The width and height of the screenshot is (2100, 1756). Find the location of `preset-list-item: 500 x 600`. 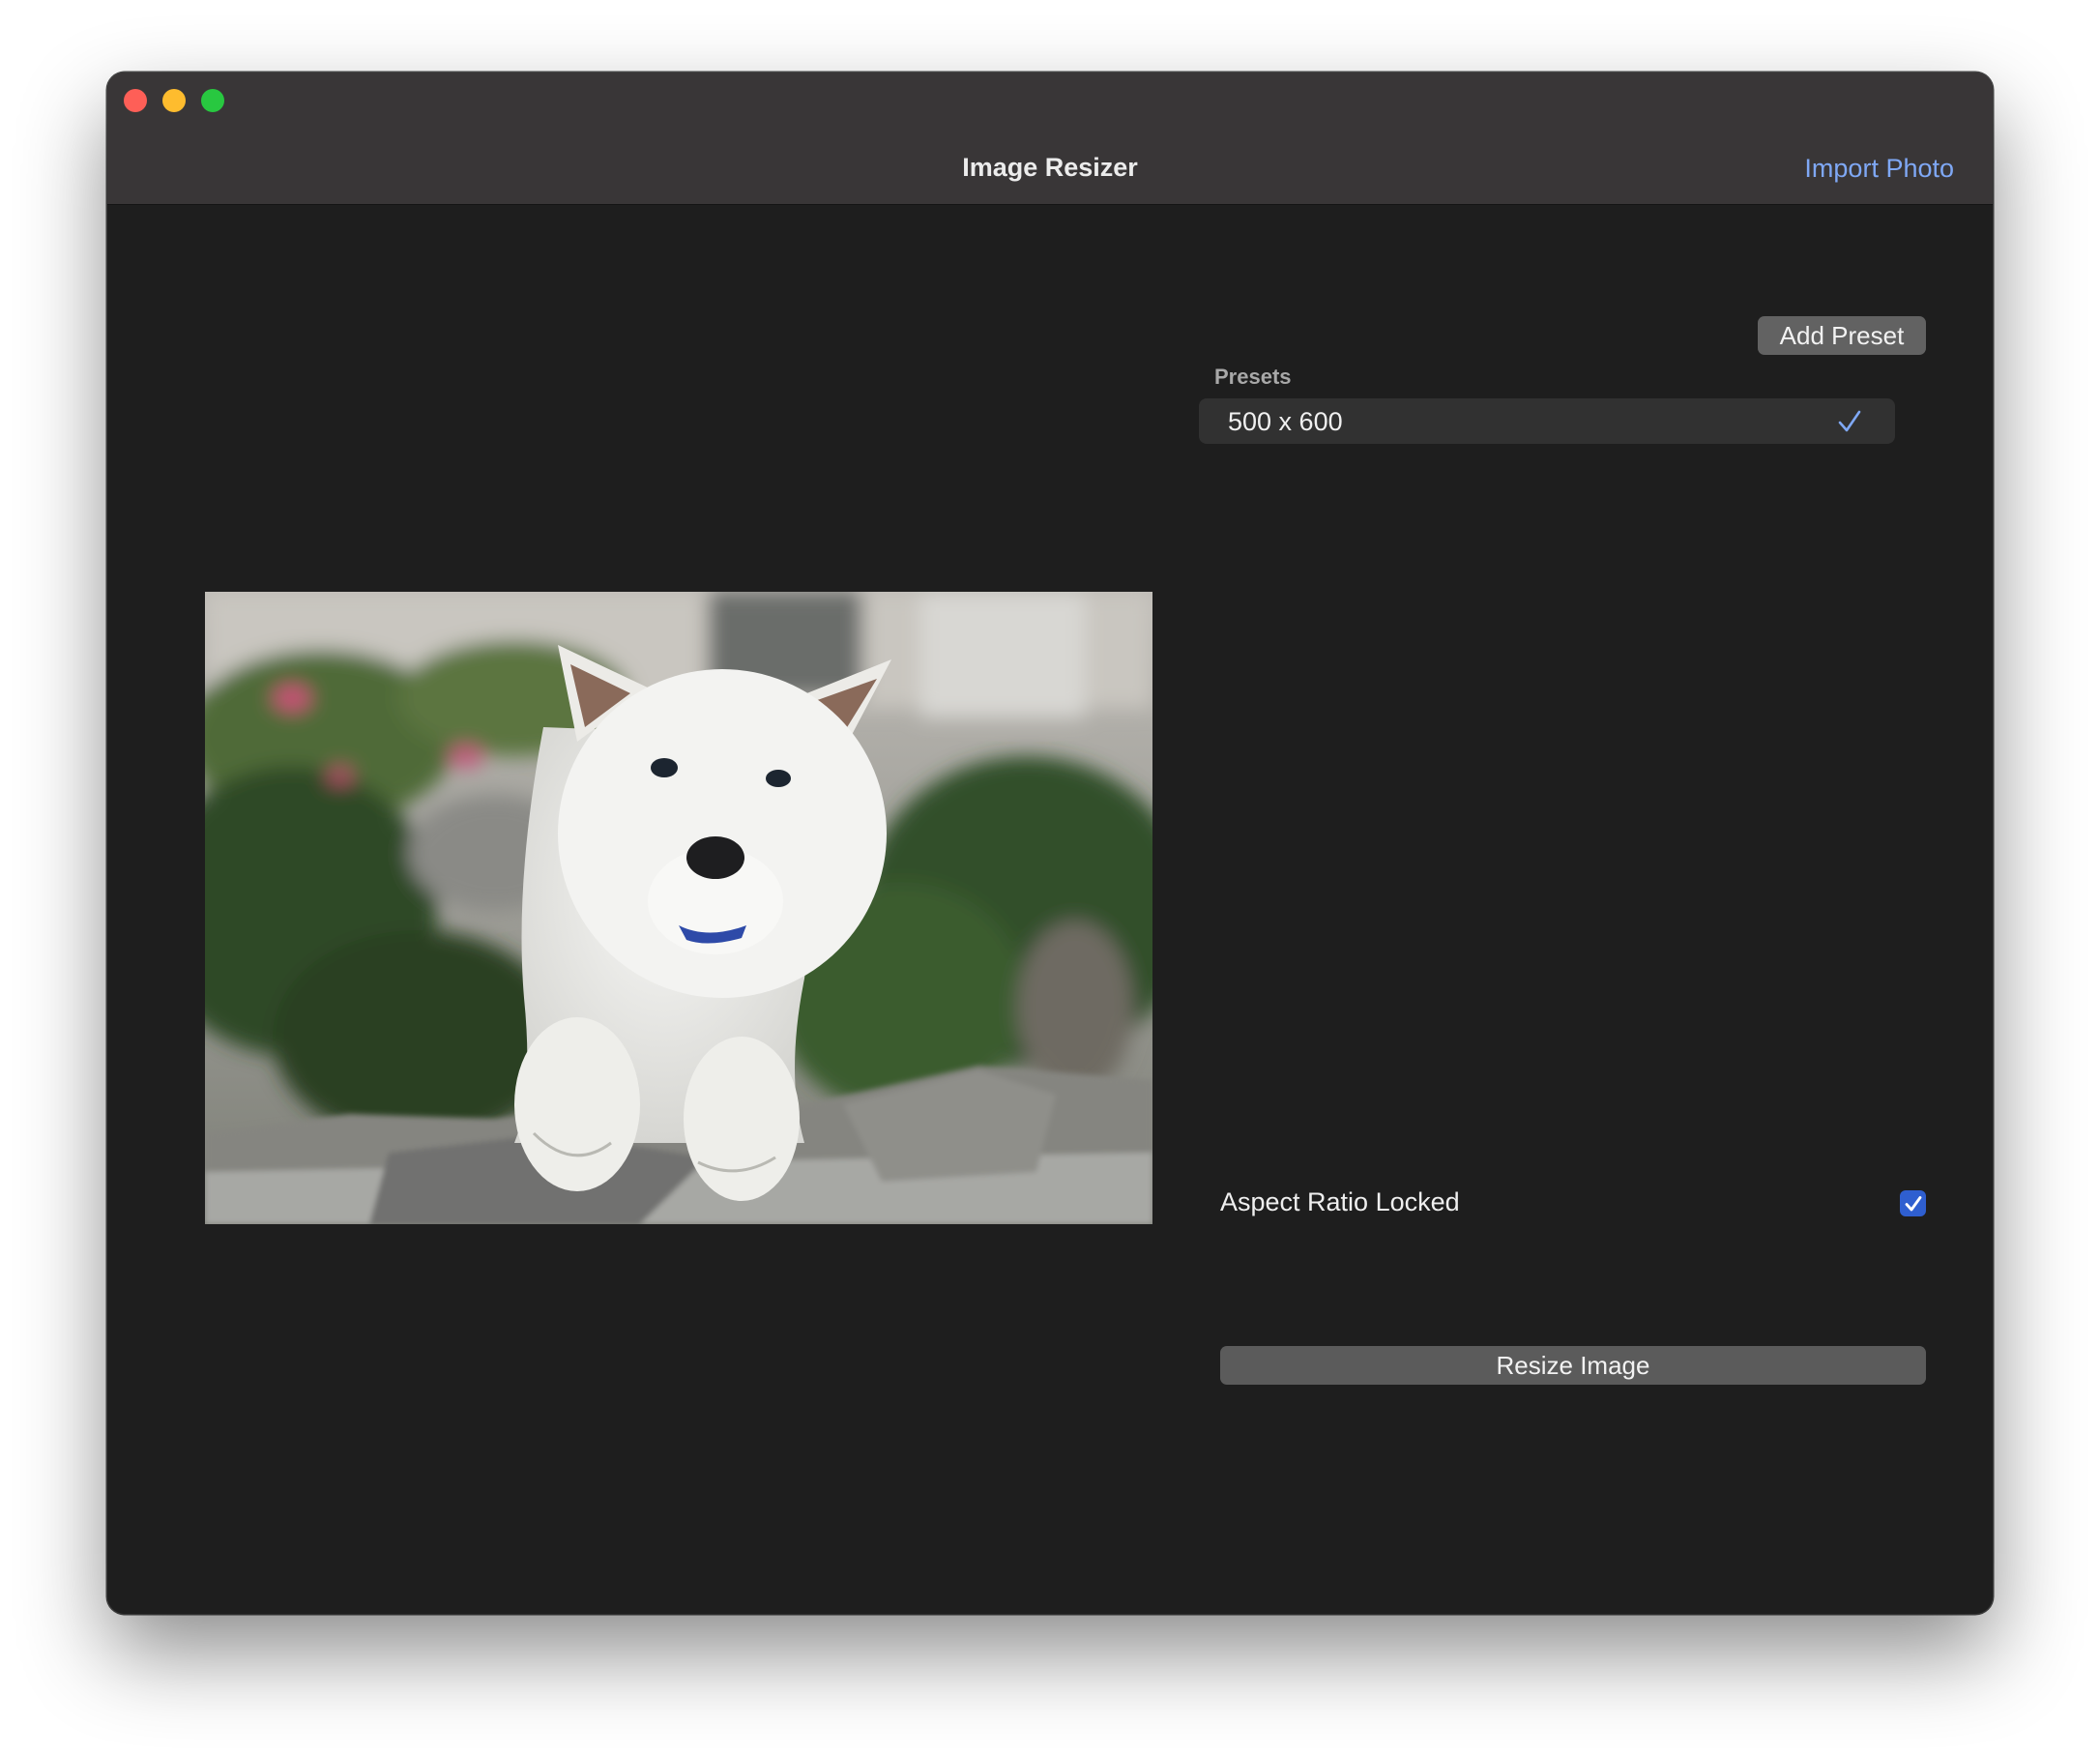

preset-list-item: 500 x 600 is located at coordinates (1547, 421).